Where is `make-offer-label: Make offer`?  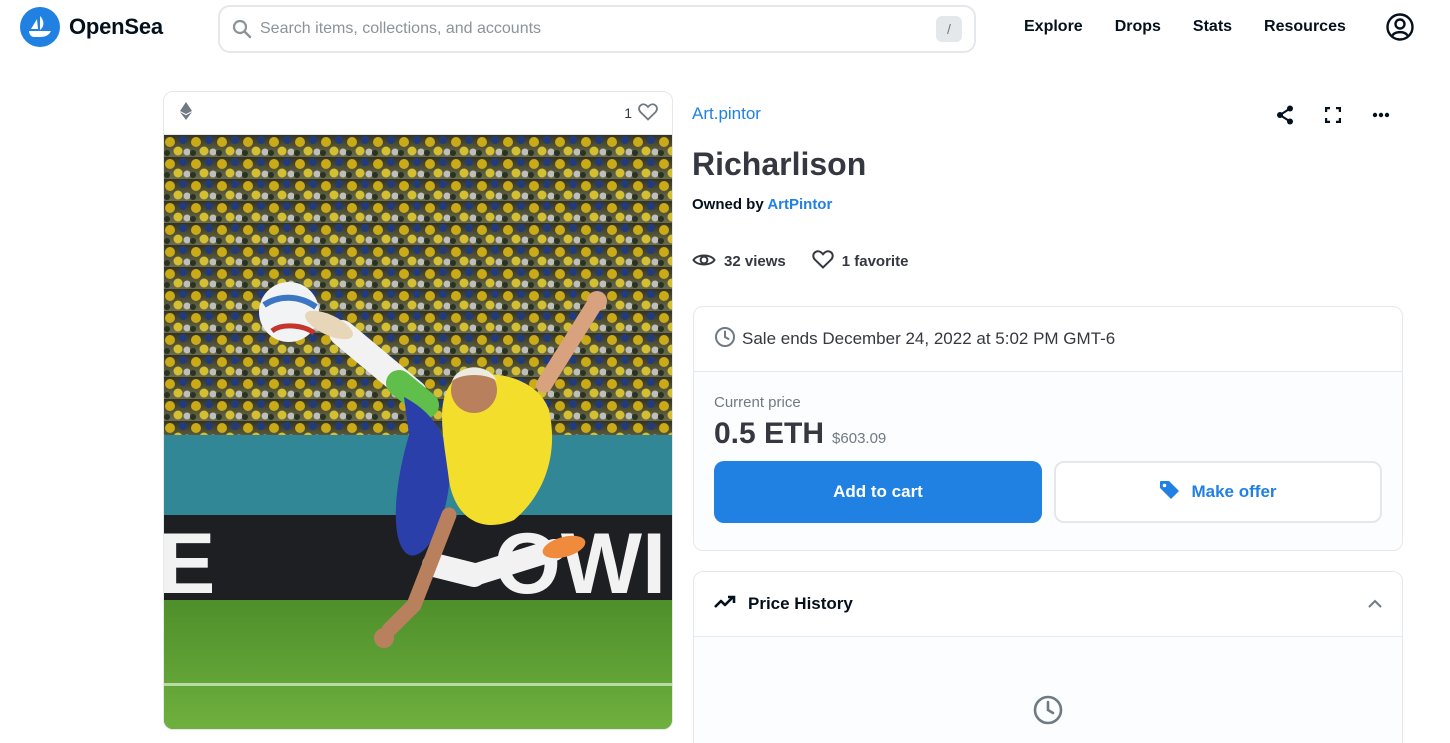
make-offer-label: Make offer is located at coordinates (1234, 491).